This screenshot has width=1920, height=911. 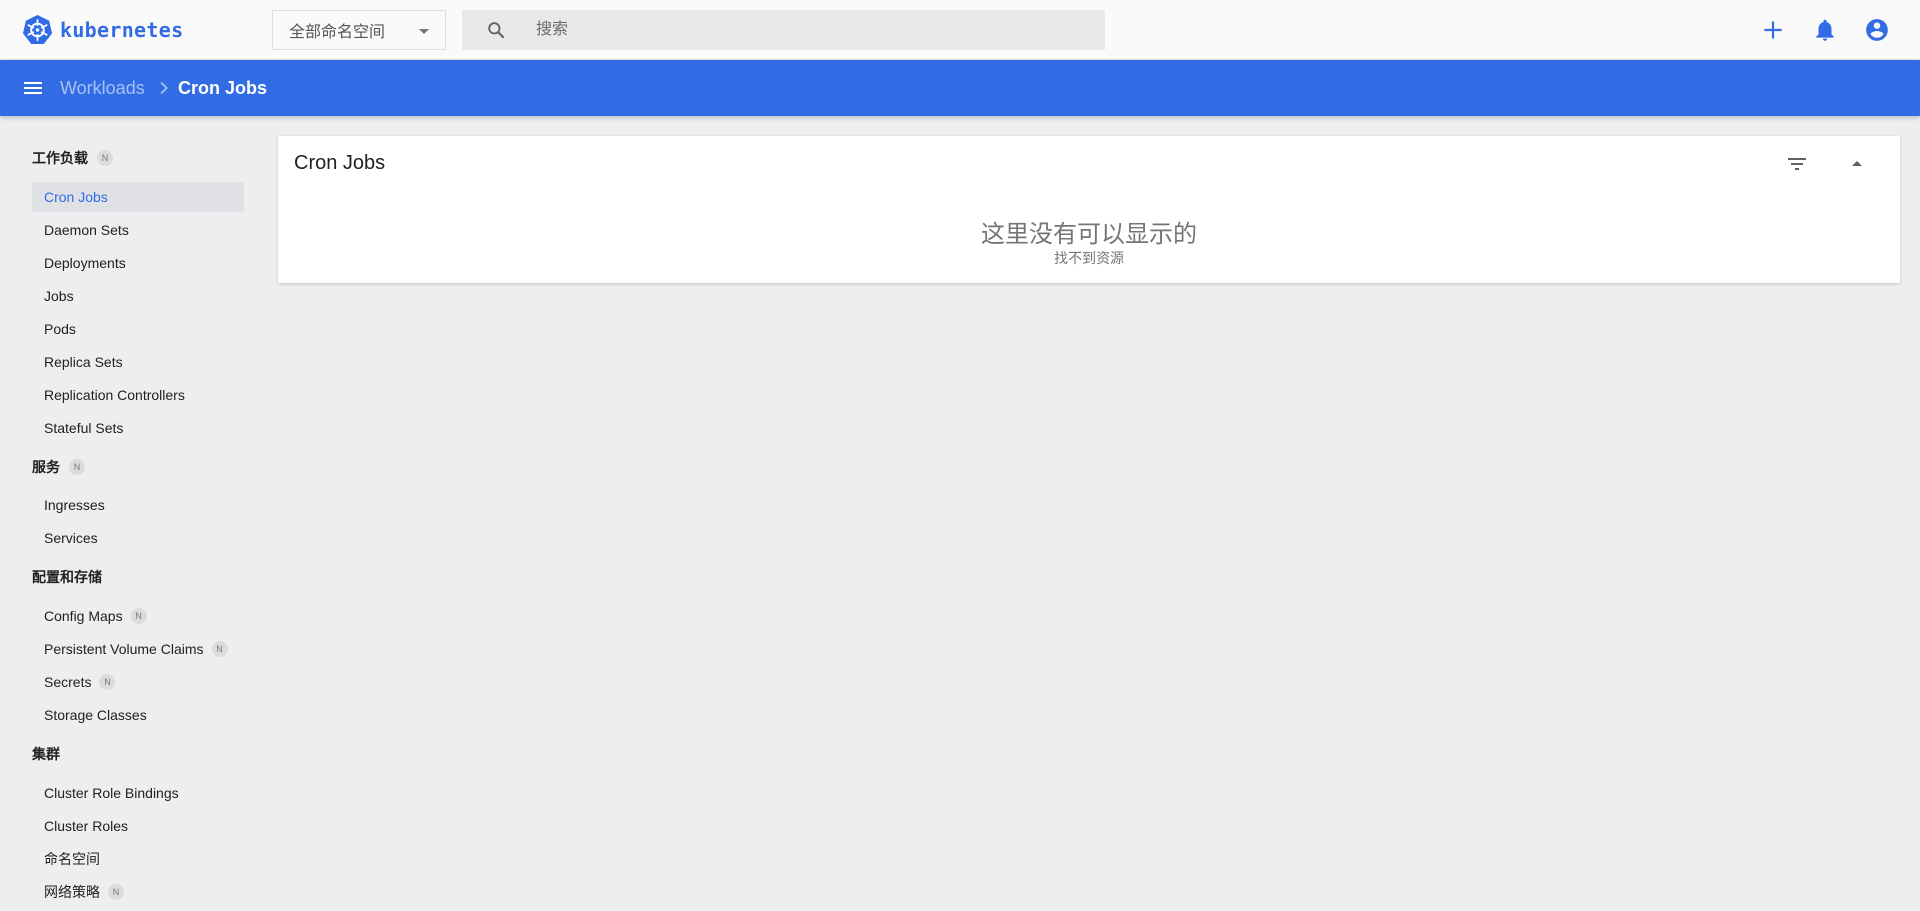 What do you see at coordinates (68, 682) in the screenshot?
I see `sidebar-item-label: Secrets` at bounding box center [68, 682].